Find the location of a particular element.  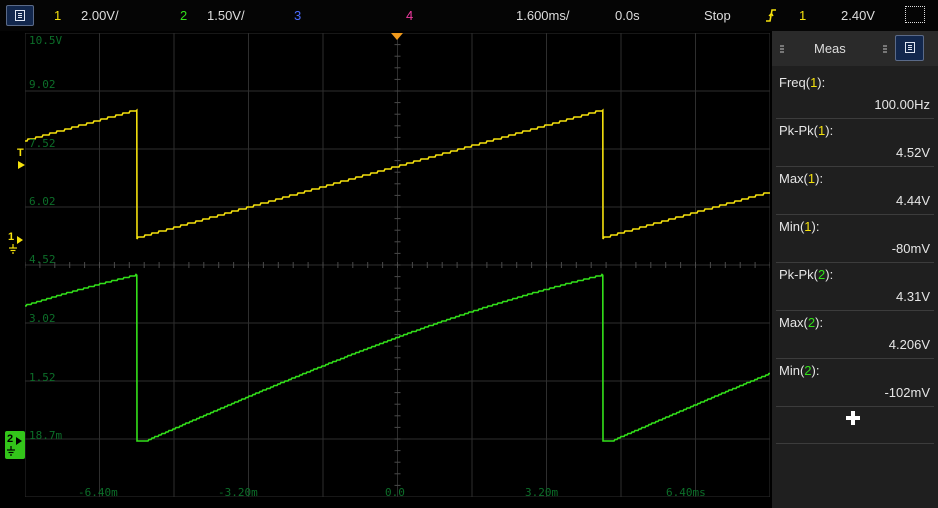

y-label: 9.02 is located at coordinates (42, 84).